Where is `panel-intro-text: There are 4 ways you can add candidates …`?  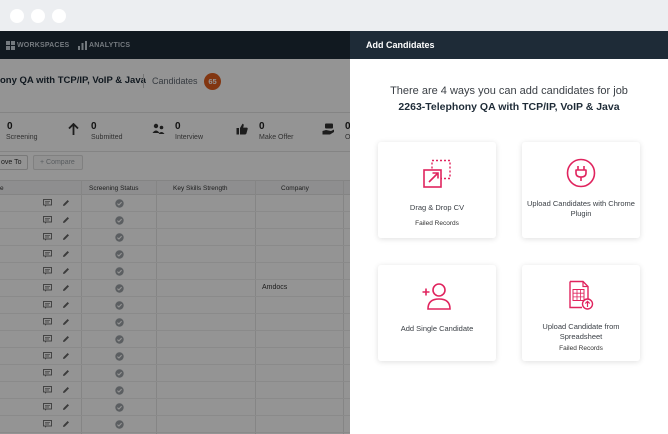
panel-intro-text: There are 4 ways you can add candidates … is located at coordinates (509, 91).